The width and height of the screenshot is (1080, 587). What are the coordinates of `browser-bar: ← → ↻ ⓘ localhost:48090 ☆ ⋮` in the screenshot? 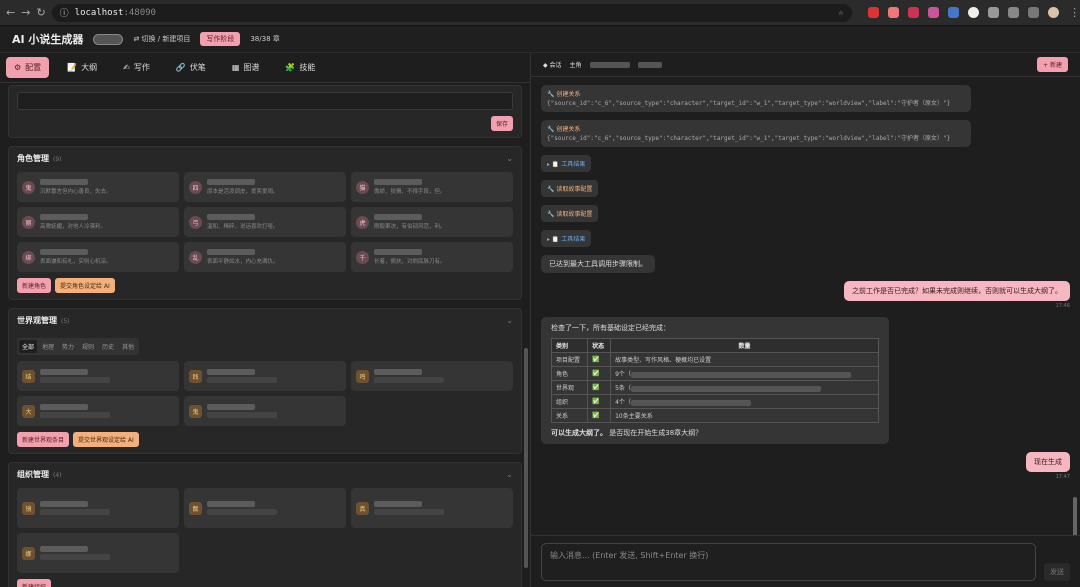 It's located at (540, 13).